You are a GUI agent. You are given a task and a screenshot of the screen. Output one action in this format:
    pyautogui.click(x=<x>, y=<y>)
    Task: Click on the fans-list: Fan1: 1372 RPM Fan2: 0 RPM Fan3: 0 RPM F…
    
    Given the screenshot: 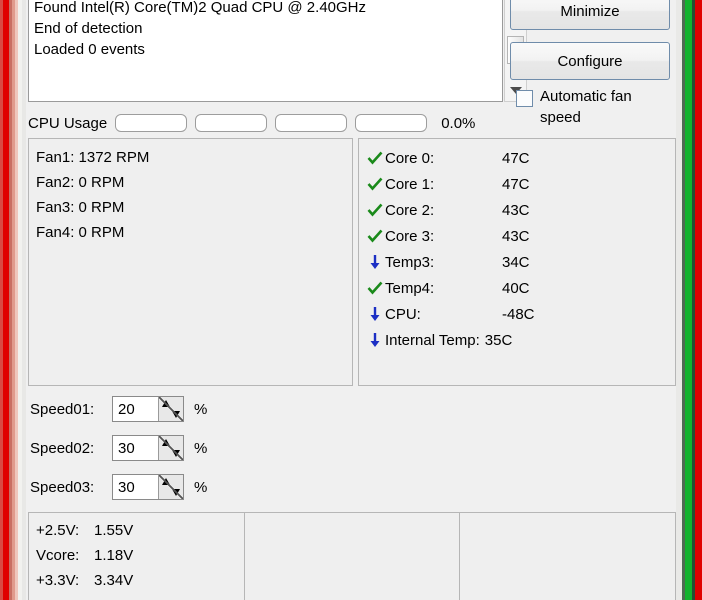 What is the action you would take?
    pyautogui.click(x=190, y=192)
    